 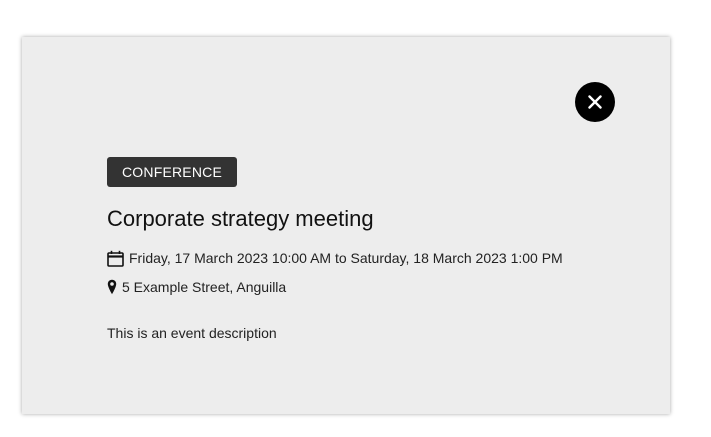 I want to click on event-description: This is an event description, so click(x=192, y=333).